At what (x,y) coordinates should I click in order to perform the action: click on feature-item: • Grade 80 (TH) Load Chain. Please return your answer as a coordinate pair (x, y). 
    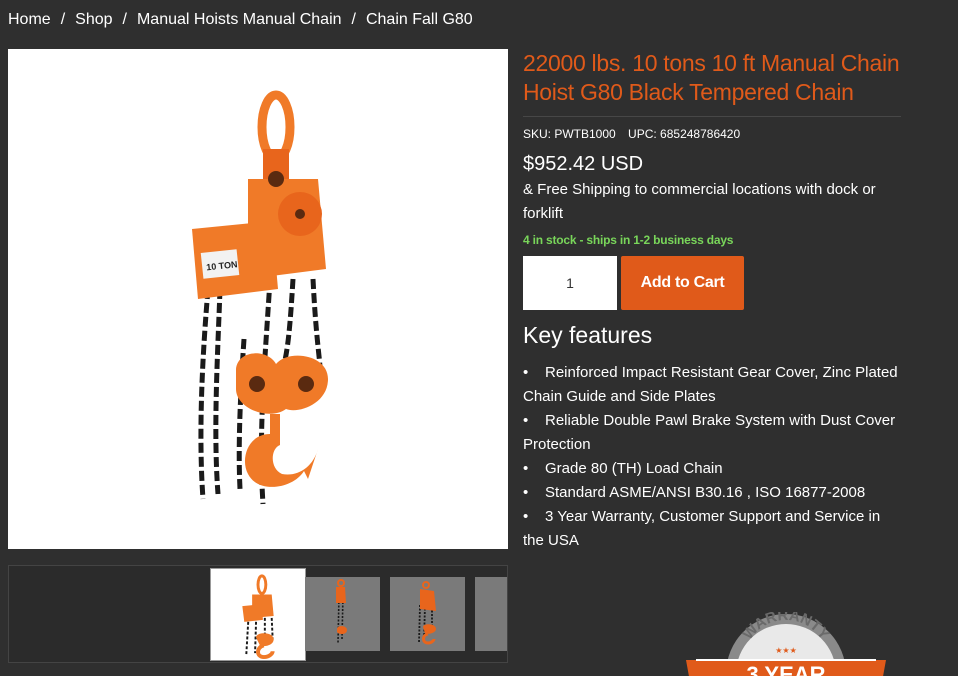
    Looking at the image, I should click on (713, 469).